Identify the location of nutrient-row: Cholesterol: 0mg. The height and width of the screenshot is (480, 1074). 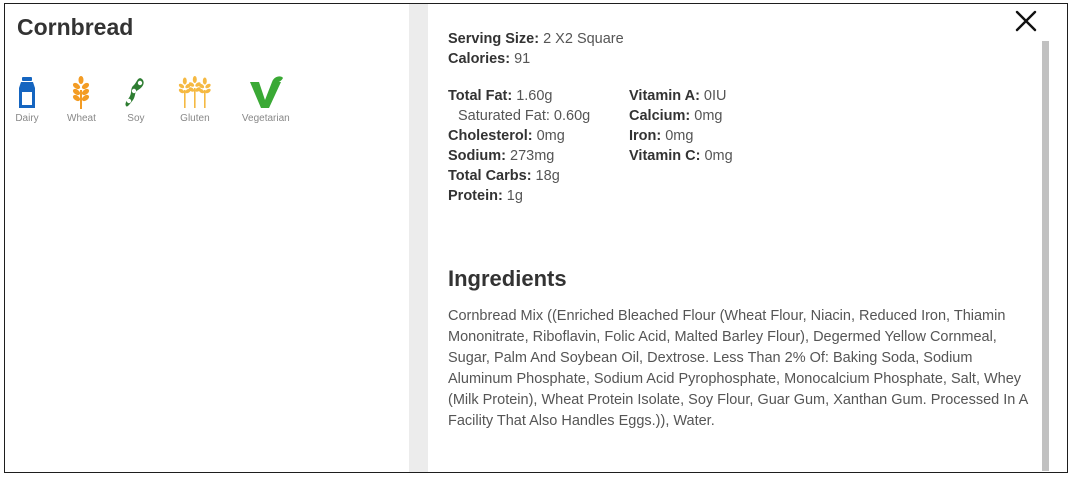
(538, 136).